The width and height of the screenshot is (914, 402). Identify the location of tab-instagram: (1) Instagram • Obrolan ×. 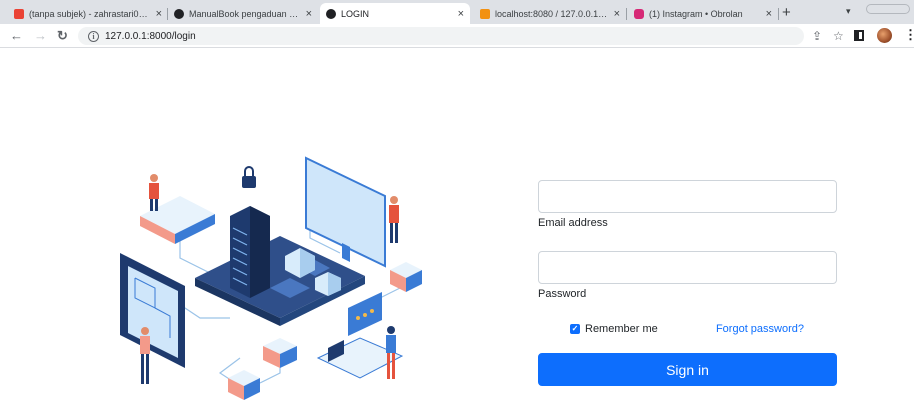
(703, 13).